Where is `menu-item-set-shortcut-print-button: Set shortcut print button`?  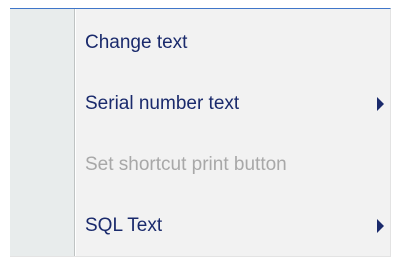
menu-item-set-shortcut-print-button: Set shortcut print button is located at coordinates (233, 165).